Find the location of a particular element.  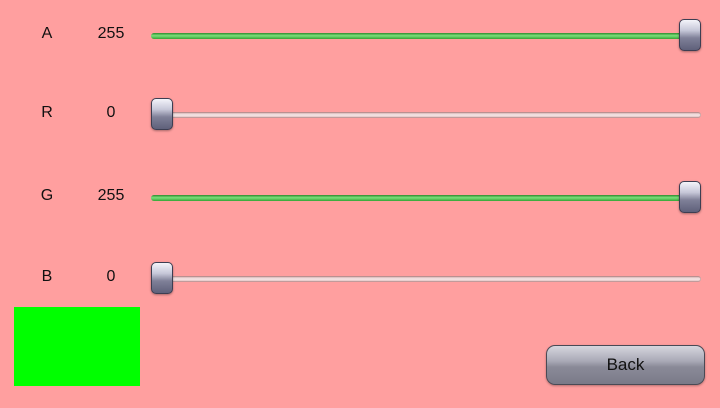

back-button: Back is located at coordinates (625, 365).